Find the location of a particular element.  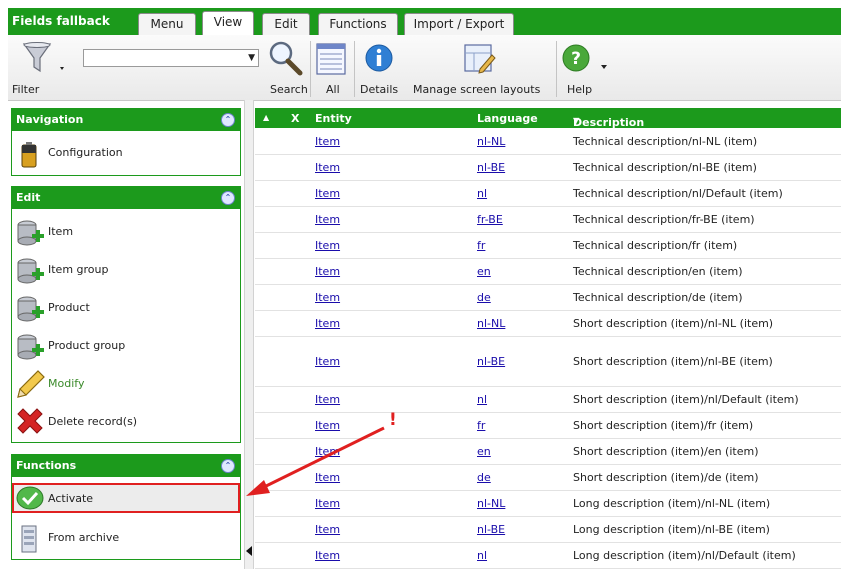

all-label: All is located at coordinates (333, 89).